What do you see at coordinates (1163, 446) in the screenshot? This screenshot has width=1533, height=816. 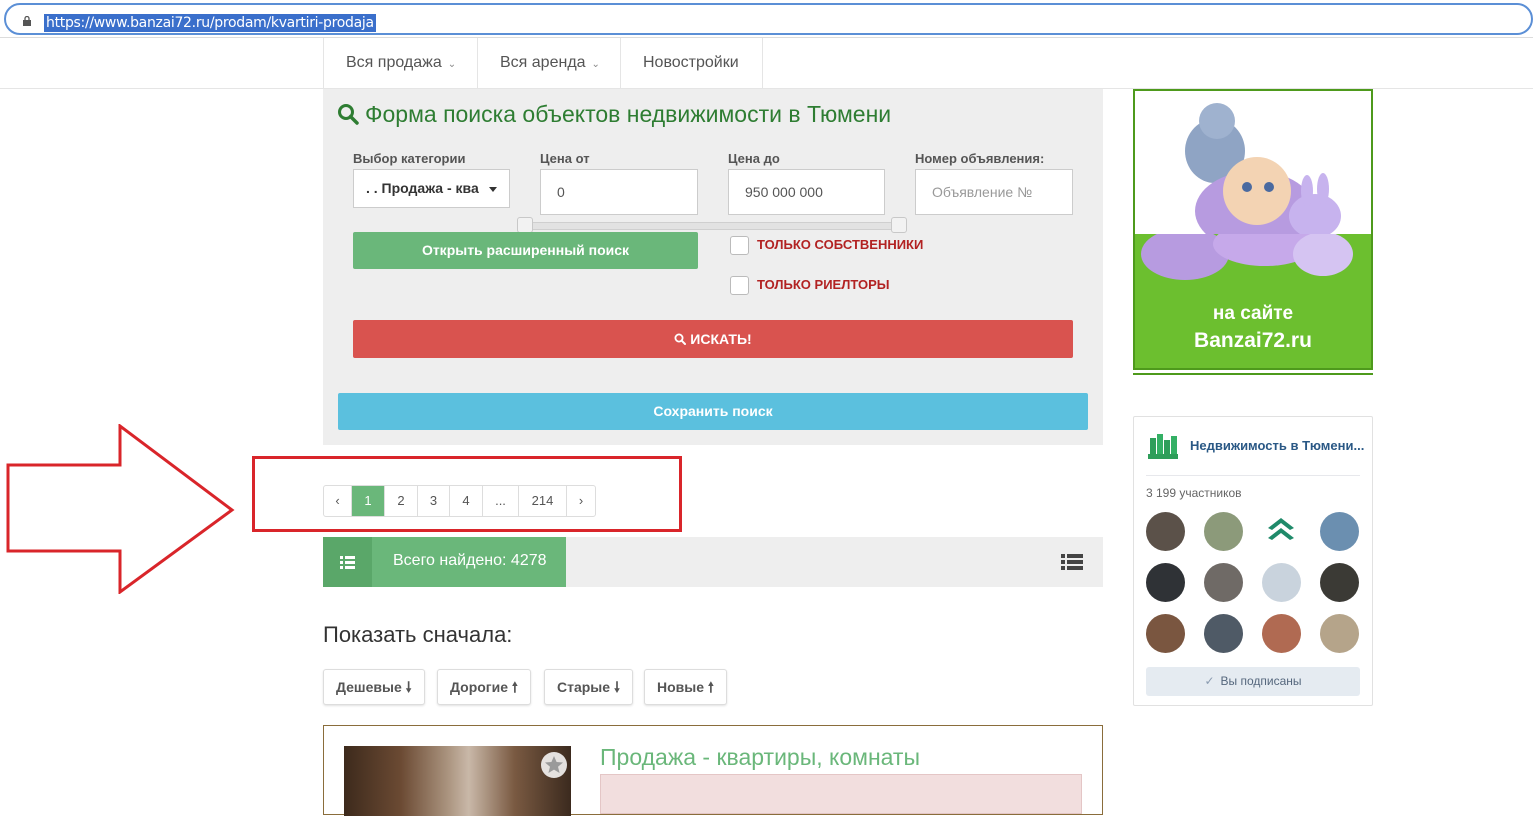 I see `group-logo-icon` at bounding box center [1163, 446].